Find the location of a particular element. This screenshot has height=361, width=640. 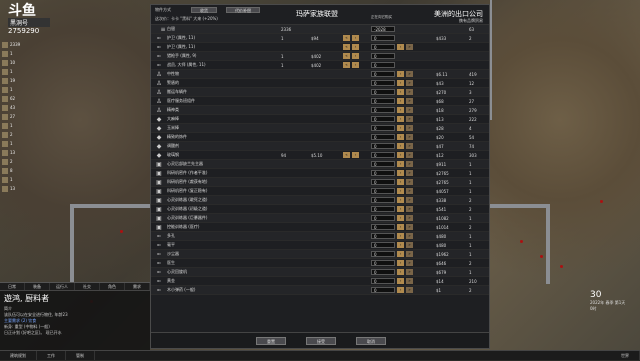

toolbar-button: 世界 is located at coordinates (625, 355).